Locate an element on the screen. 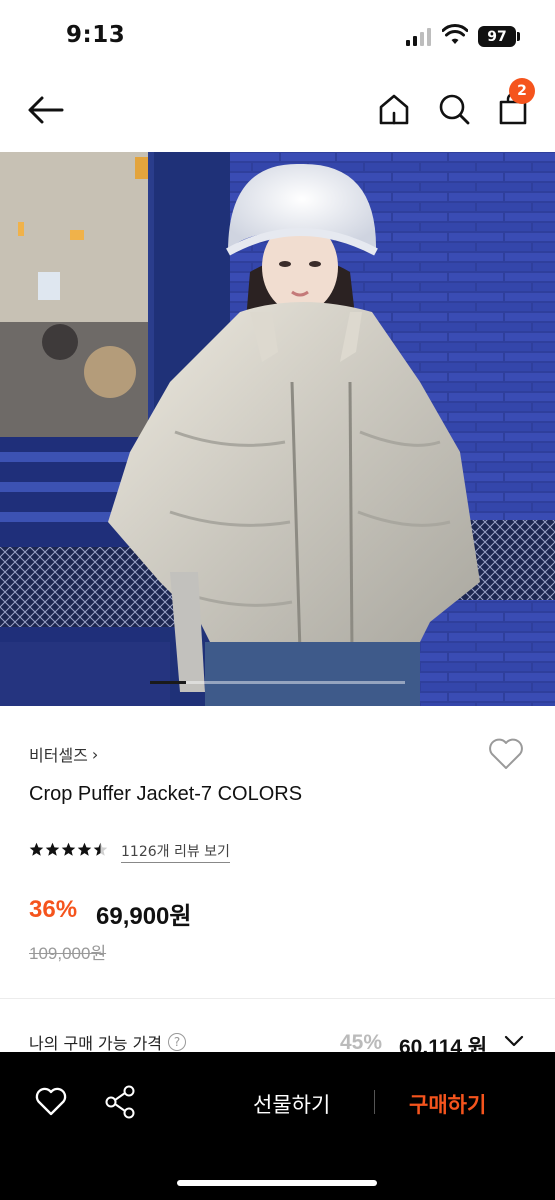  my-price-label-text: 나의 구매 가능 가격 is located at coordinates (96, 1043).